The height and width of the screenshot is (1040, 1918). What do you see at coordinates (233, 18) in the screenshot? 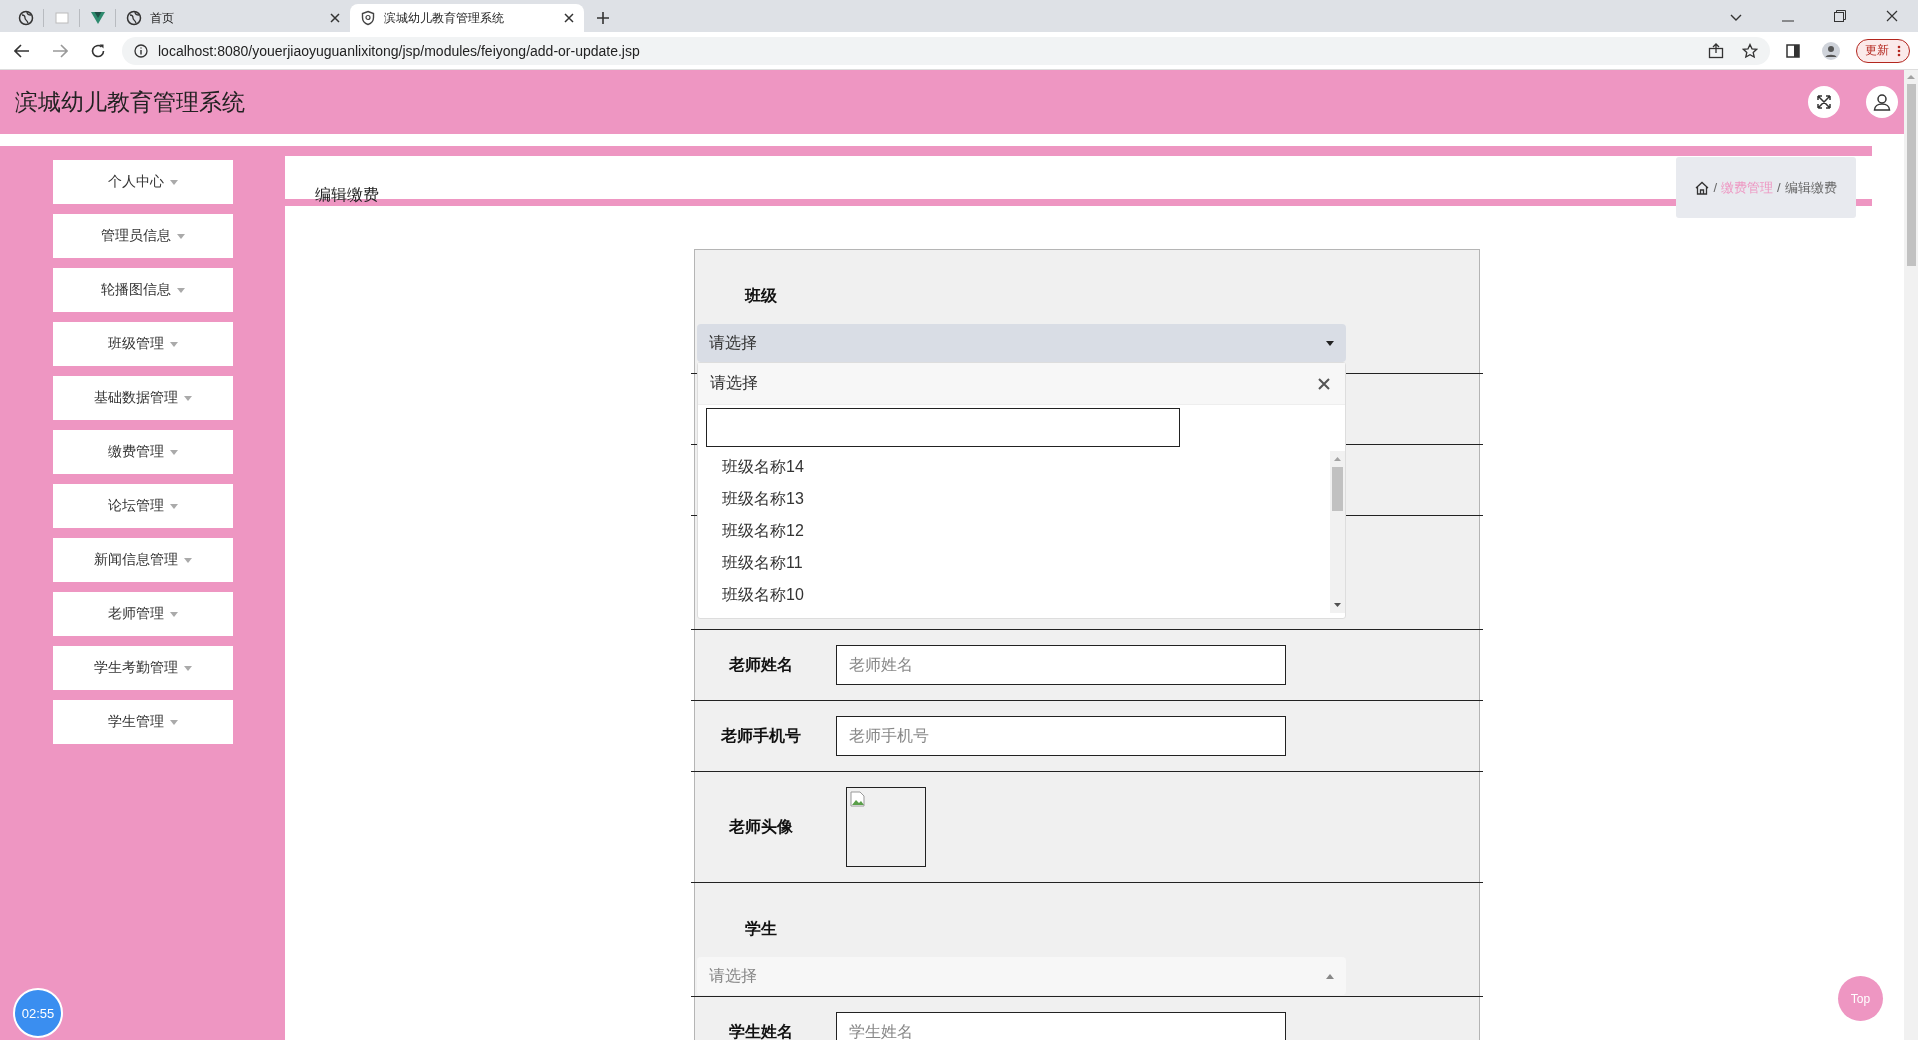
I see `browser-tab: 首页` at bounding box center [233, 18].